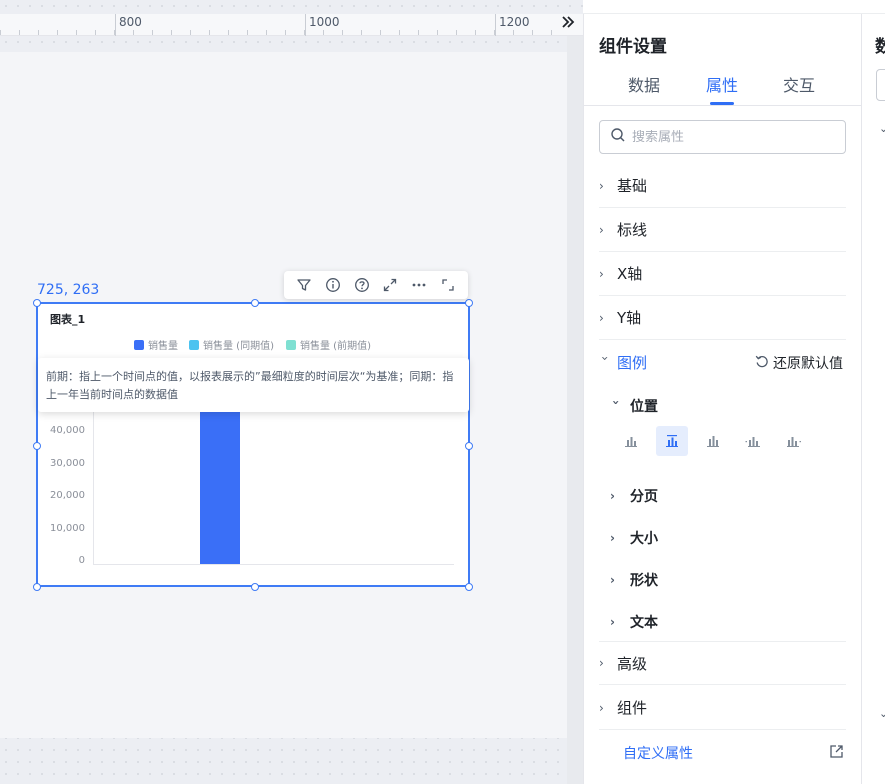 The image size is (885, 784). What do you see at coordinates (722, 708) in the screenshot?
I see `section-component: › 组件` at bounding box center [722, 708].